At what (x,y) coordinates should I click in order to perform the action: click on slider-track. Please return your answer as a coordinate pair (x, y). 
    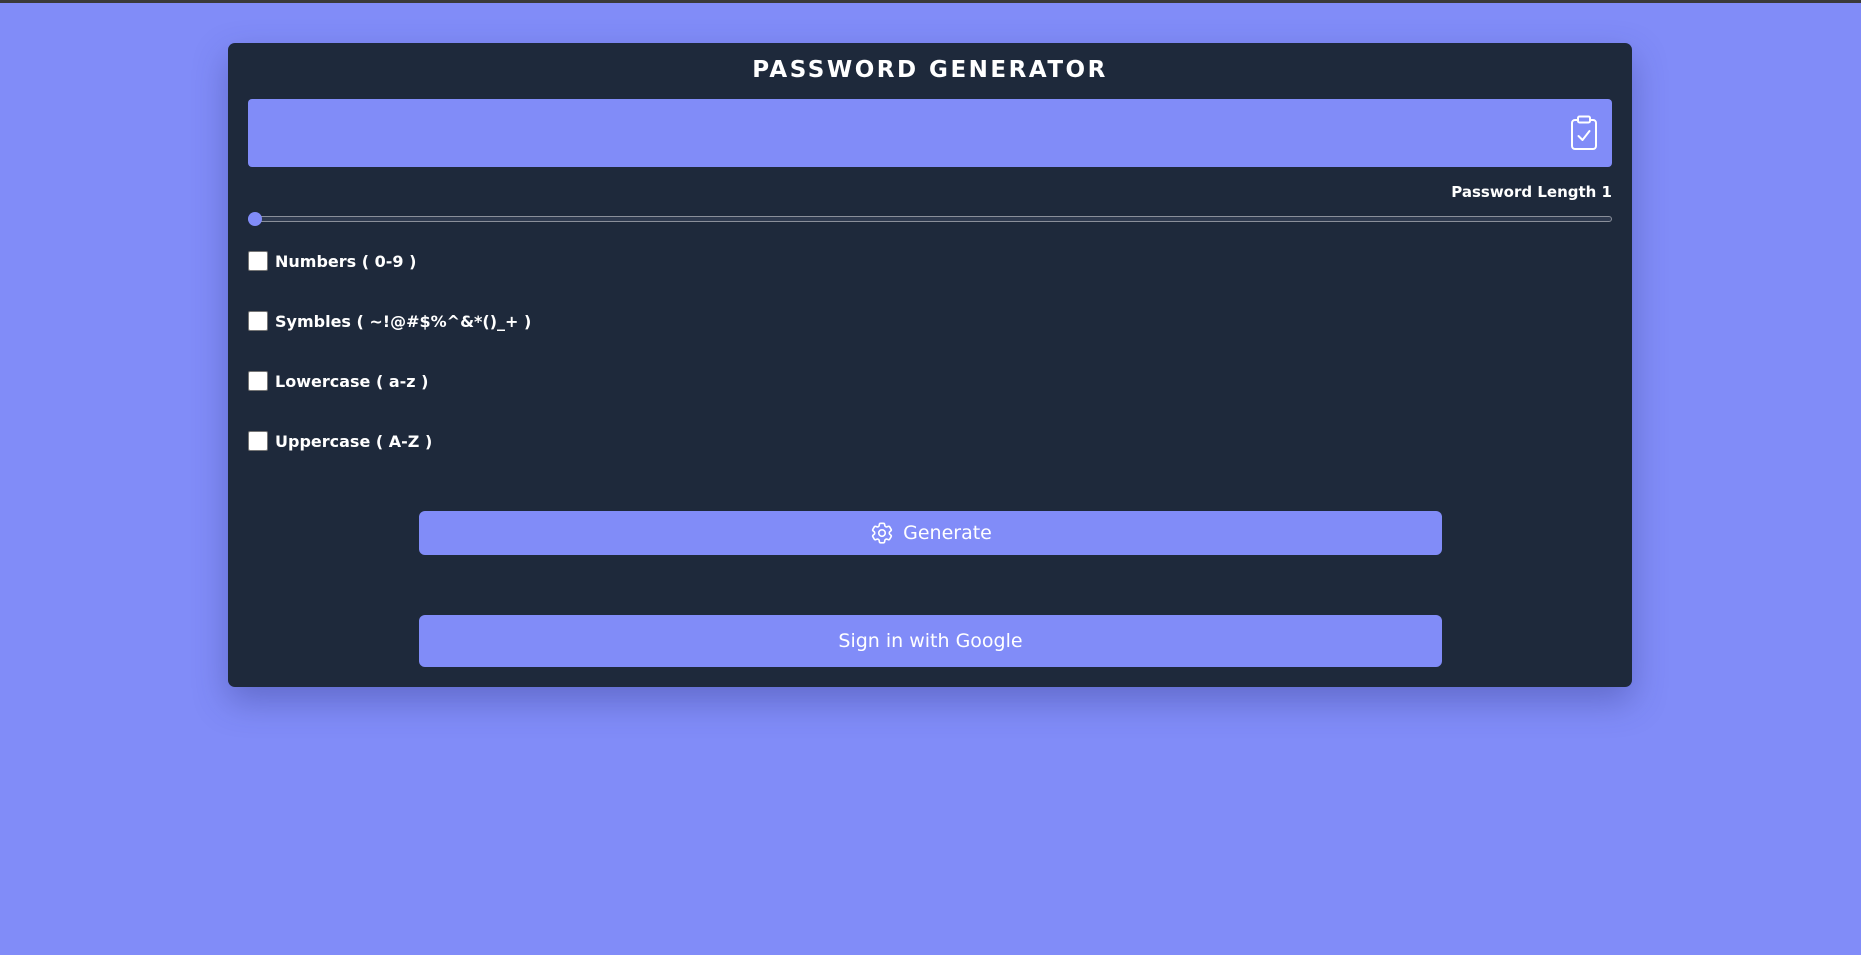
    Looking at the image, I should click on (930, 219).